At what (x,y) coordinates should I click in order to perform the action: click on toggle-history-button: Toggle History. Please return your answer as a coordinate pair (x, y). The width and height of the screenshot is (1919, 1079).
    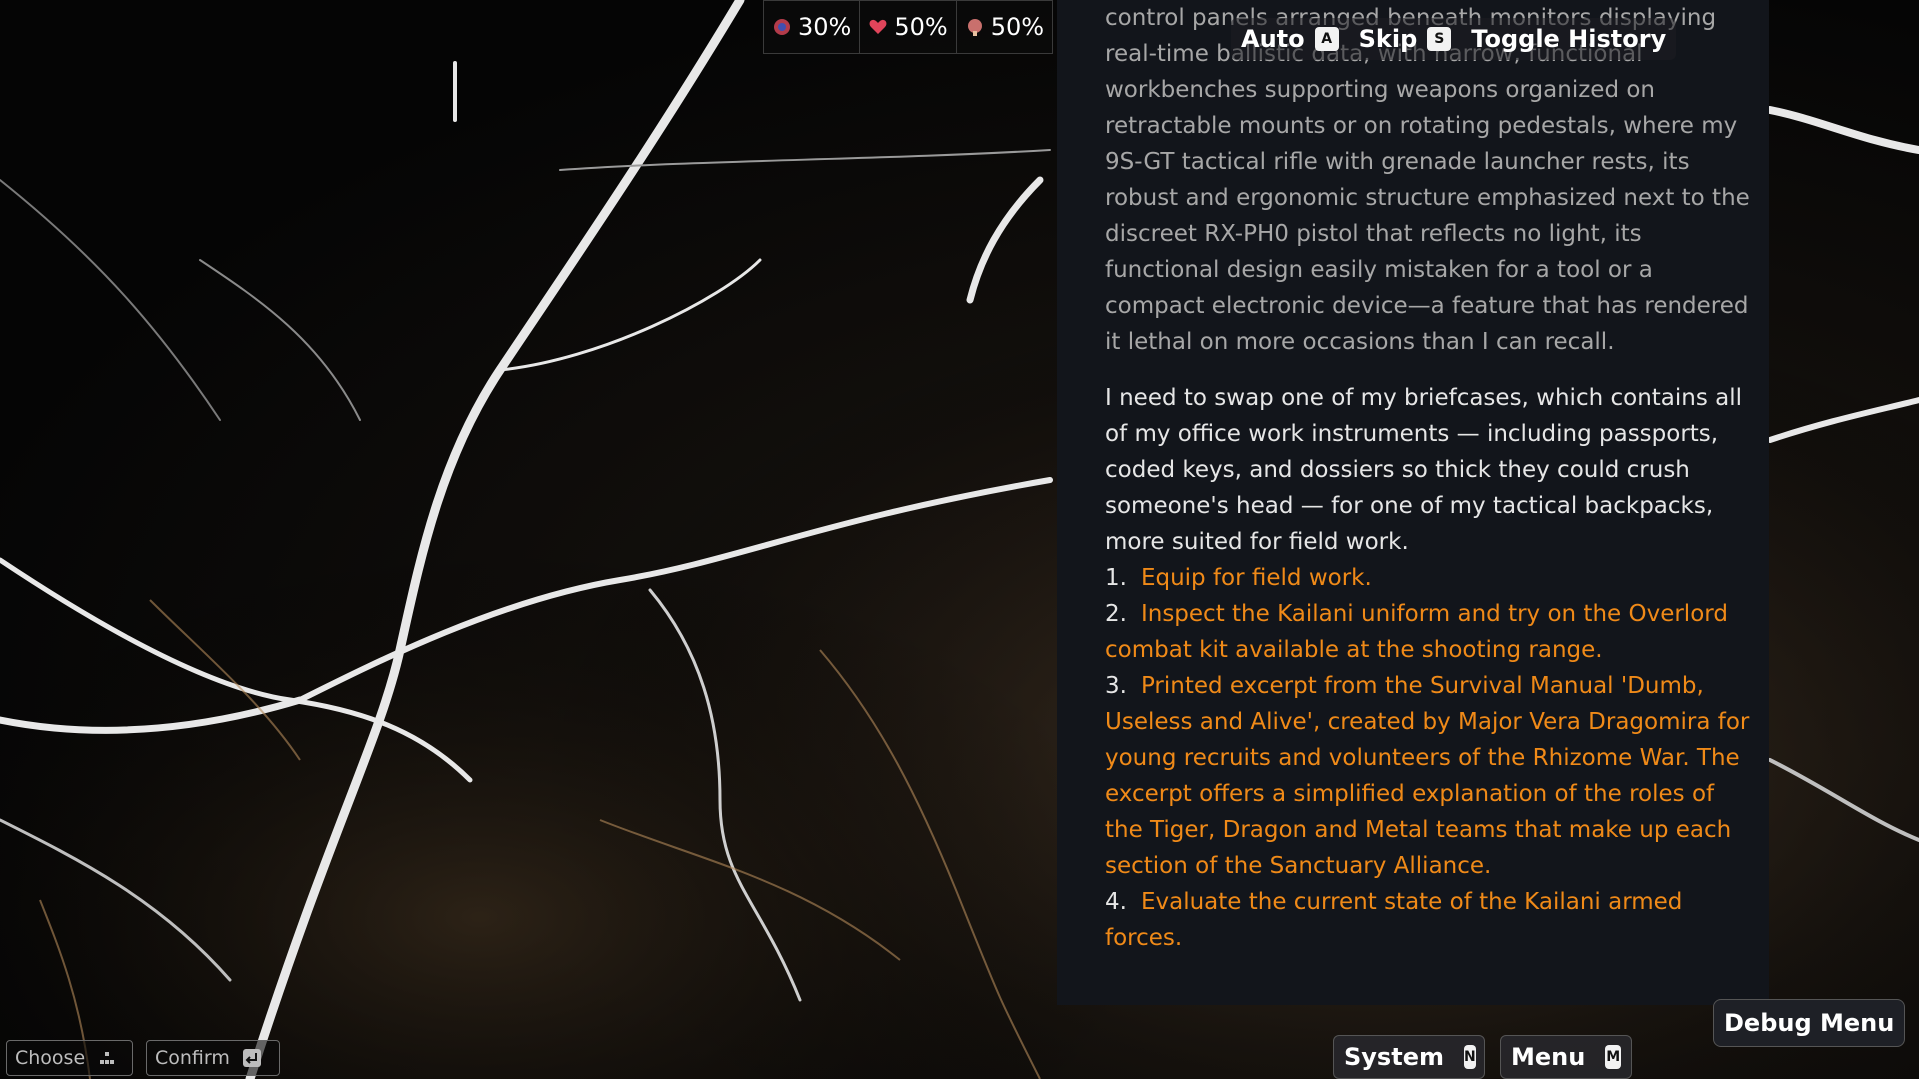
    Looking at the image, I should click on (1568, 39).